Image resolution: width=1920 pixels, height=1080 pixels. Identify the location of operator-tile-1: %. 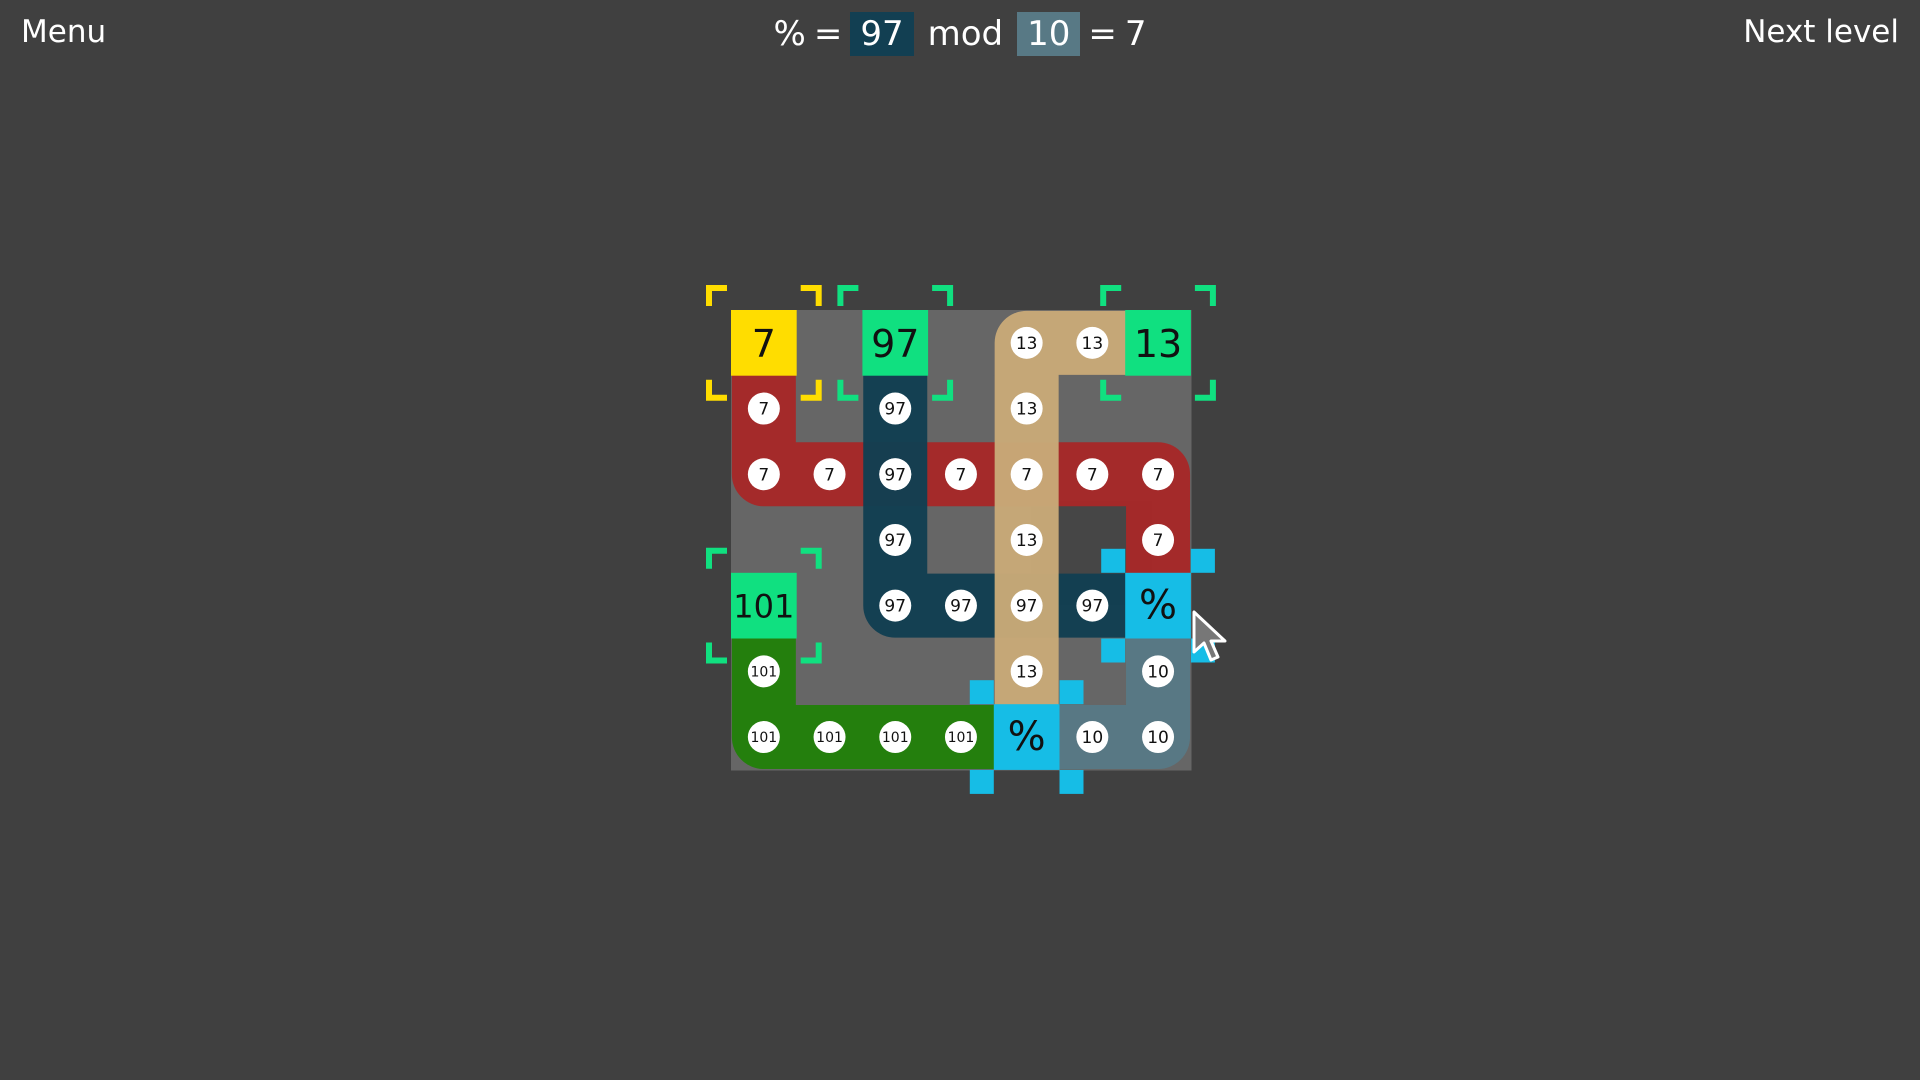
(1026, 737).